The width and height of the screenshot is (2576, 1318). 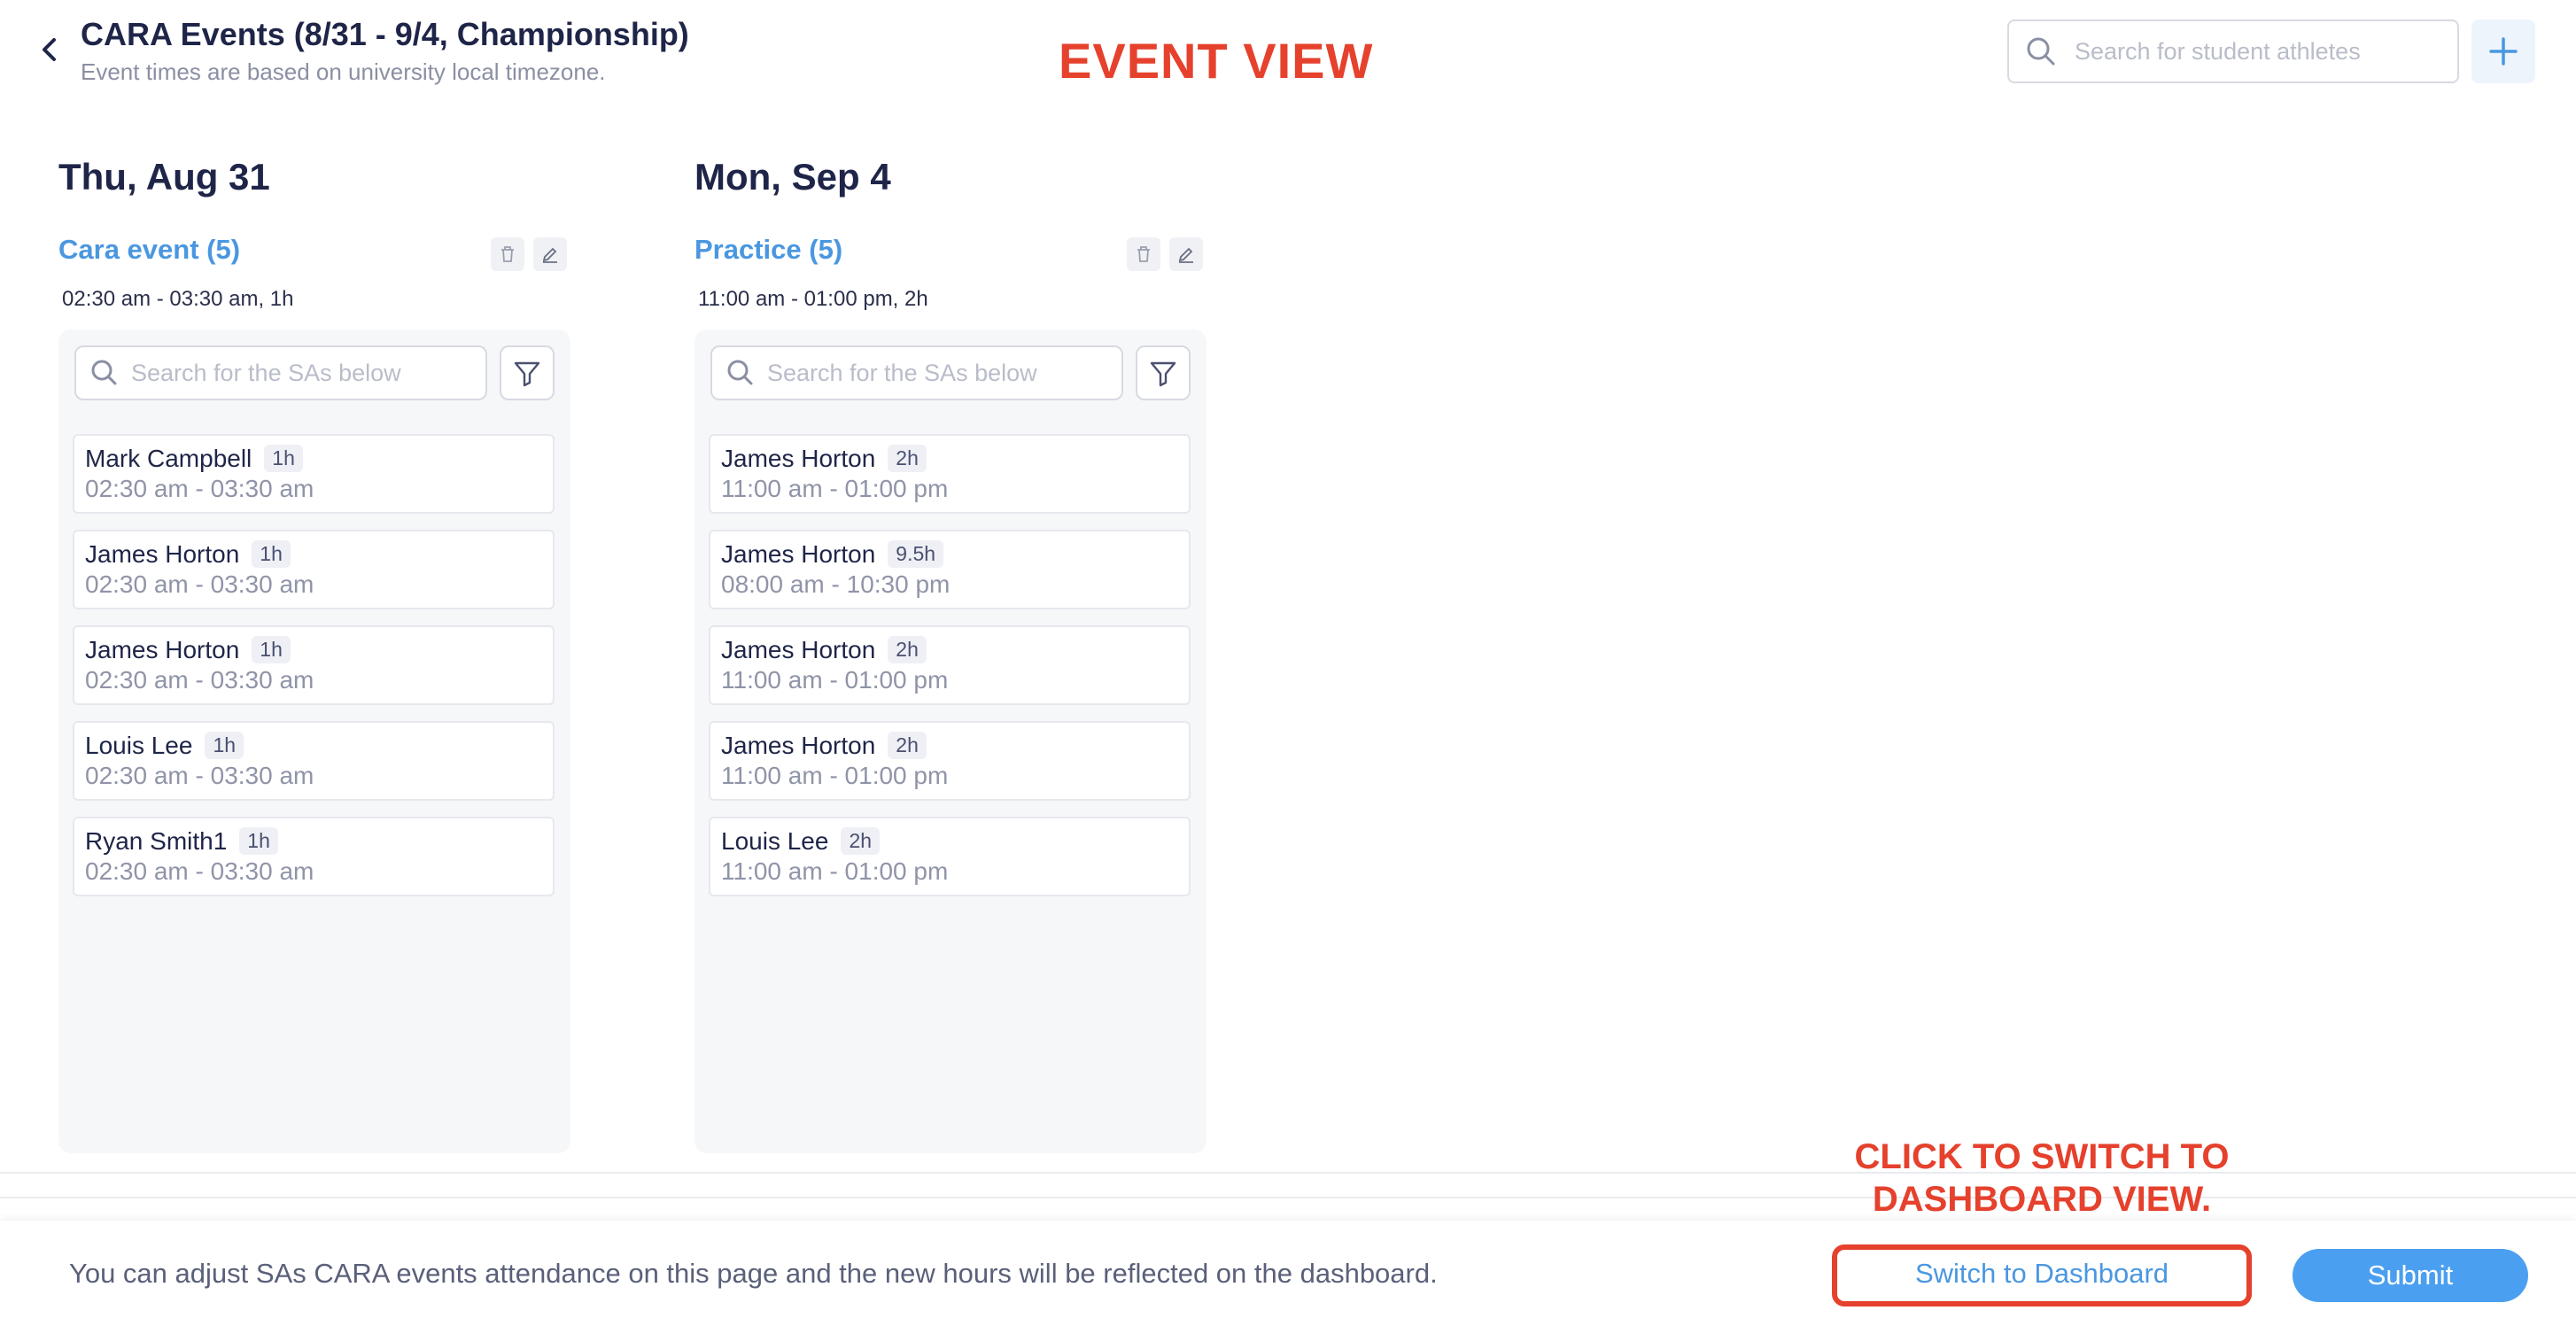 I want to click on add-button, so click(x=2503, y=51).